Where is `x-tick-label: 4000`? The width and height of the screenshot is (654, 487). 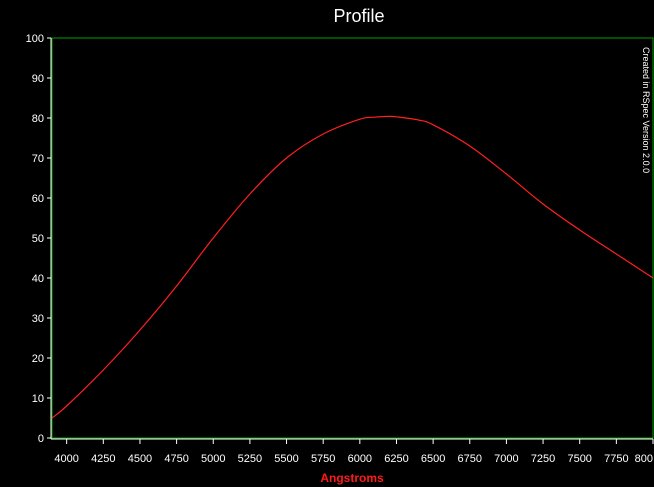 x-tick-label: 4000 is located at coordinates (66, 459).